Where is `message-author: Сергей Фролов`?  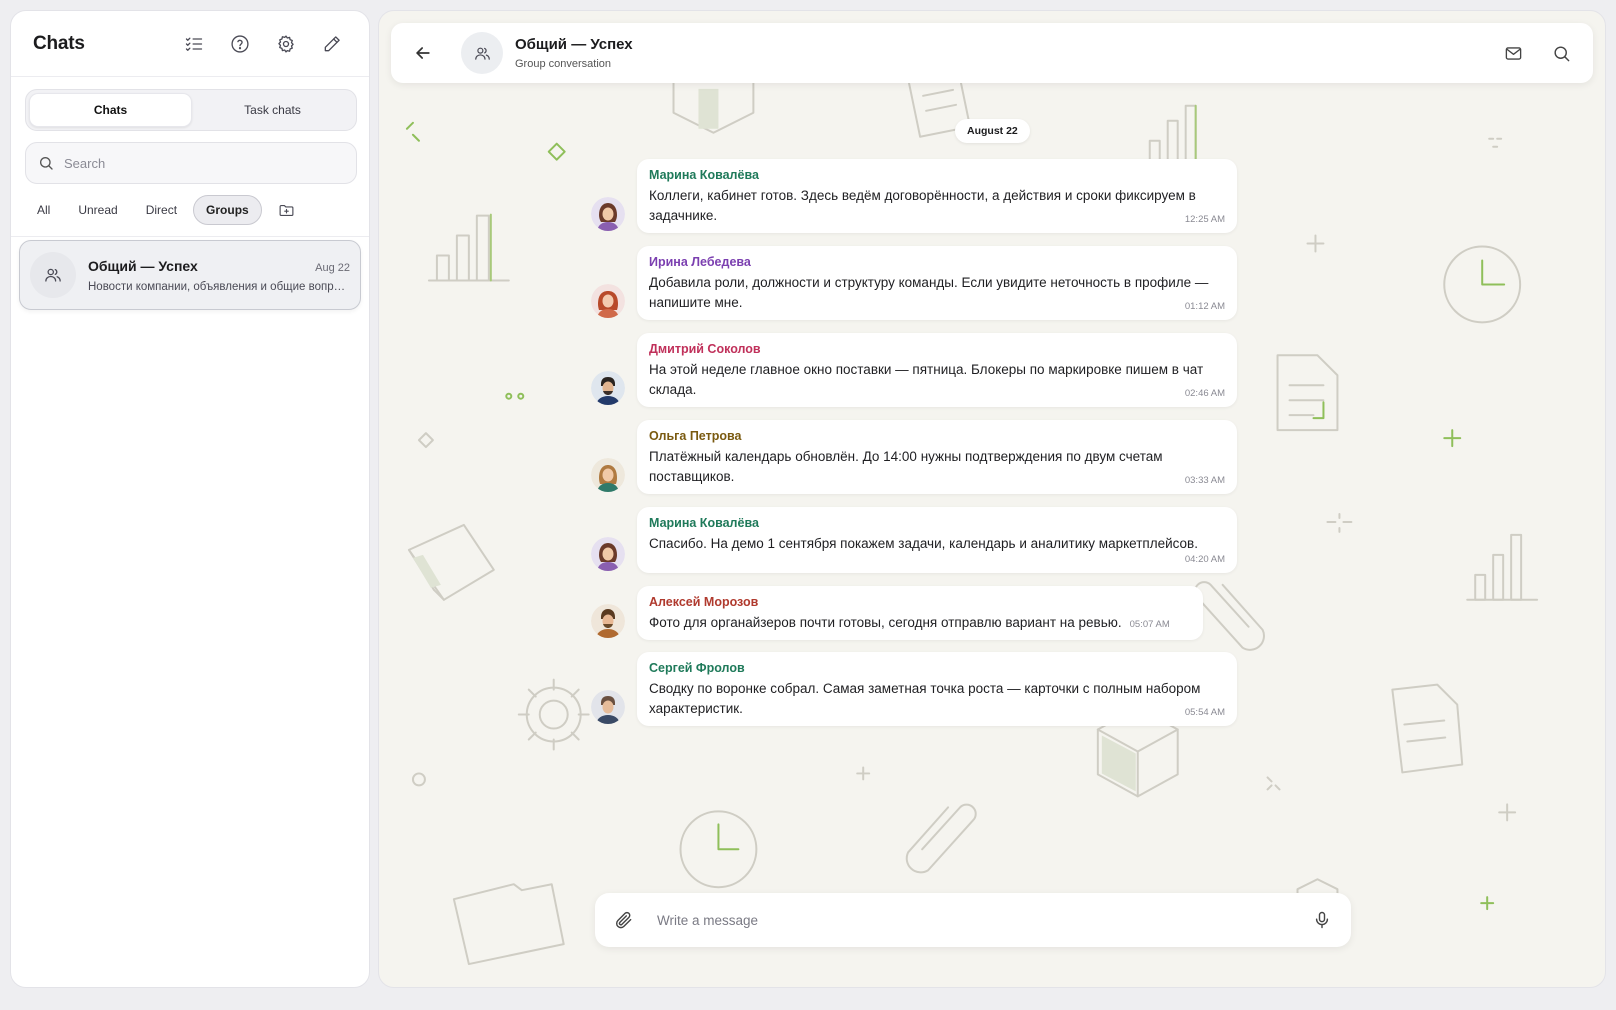 message-author: Сергей Фролов is located at coordinates (697, 668).